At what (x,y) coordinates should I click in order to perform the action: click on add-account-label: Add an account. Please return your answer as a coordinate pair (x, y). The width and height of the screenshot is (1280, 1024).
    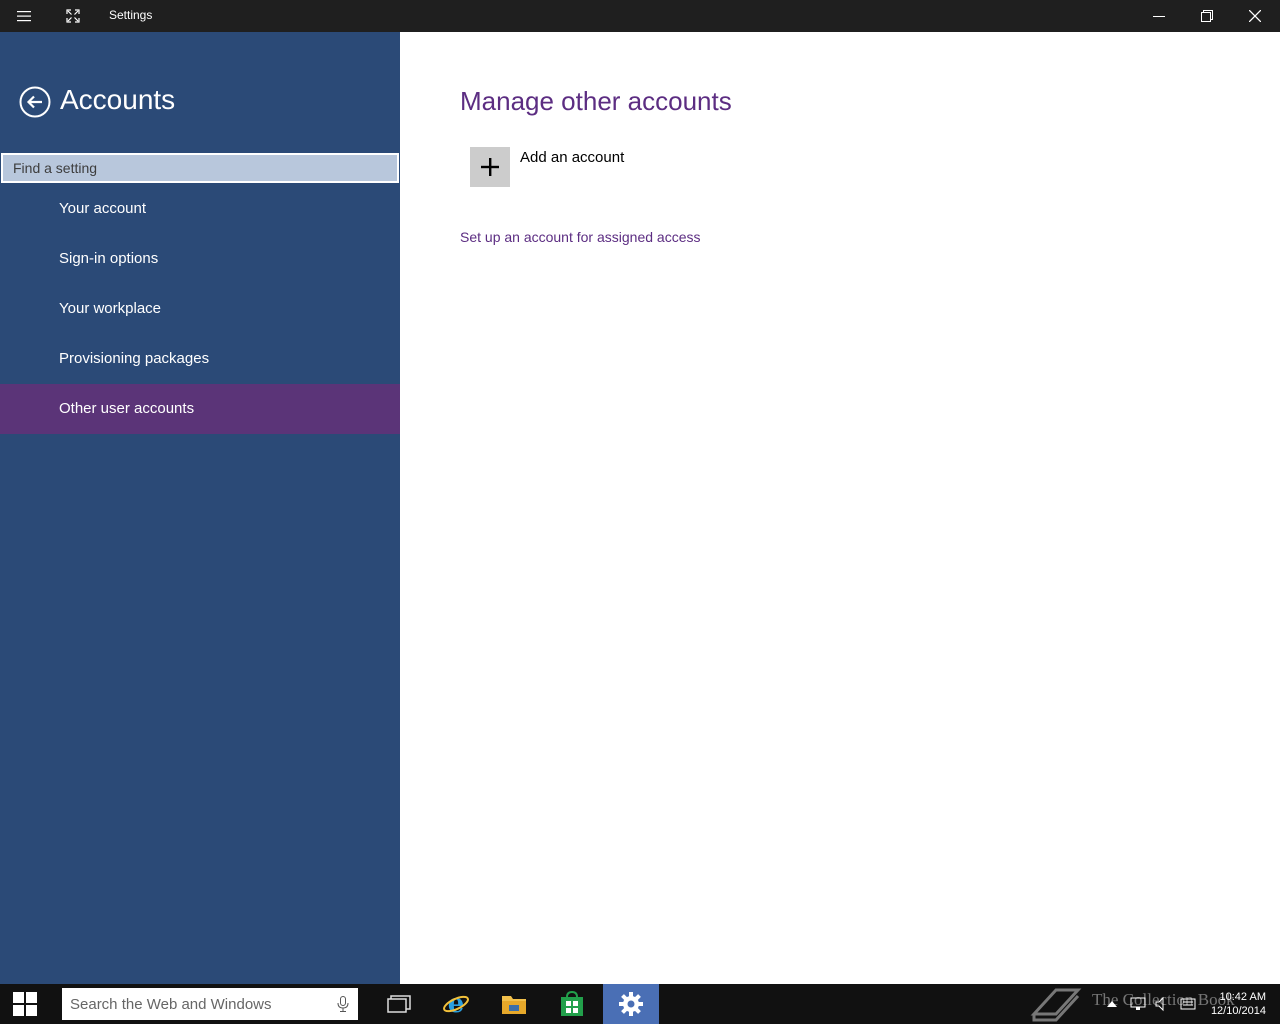
    Looking at the image, I should click on (572, 157).